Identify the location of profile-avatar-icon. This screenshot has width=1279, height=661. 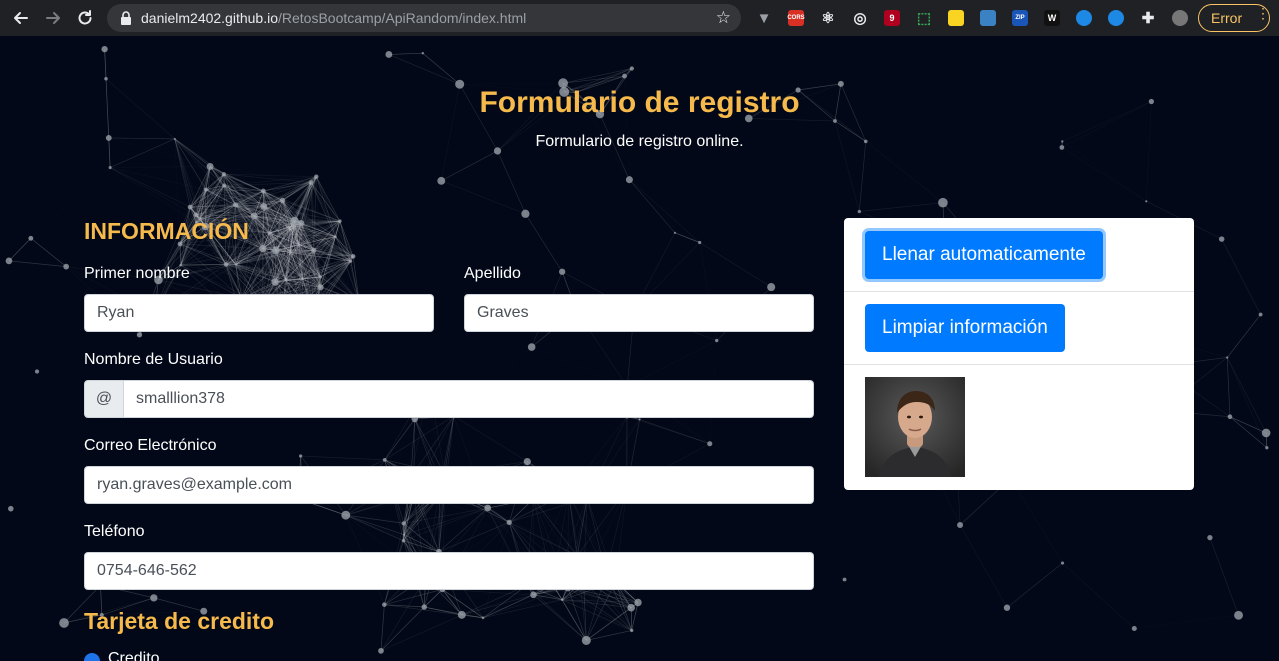
(1180, 18).